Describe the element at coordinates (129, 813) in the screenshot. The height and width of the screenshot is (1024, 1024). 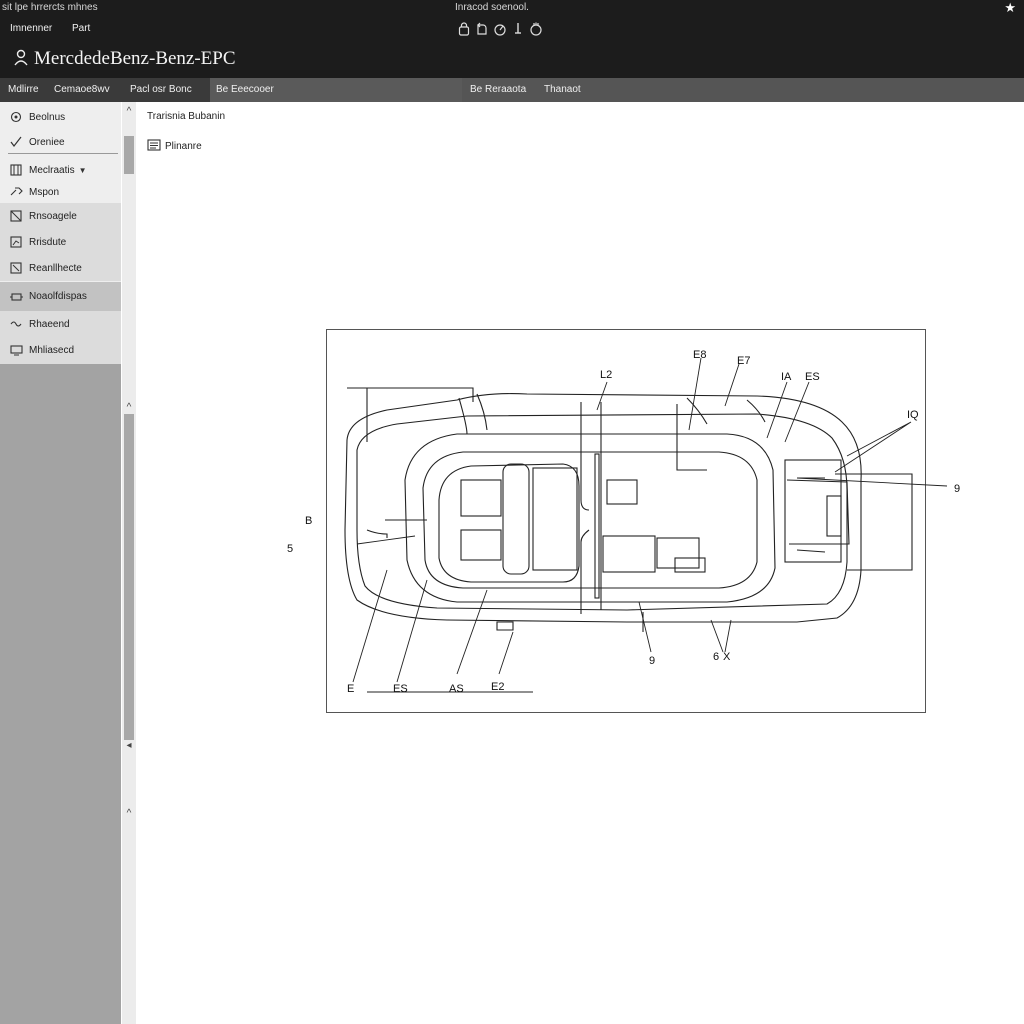
I see `scroll-up-icon-3: ^` at that location.